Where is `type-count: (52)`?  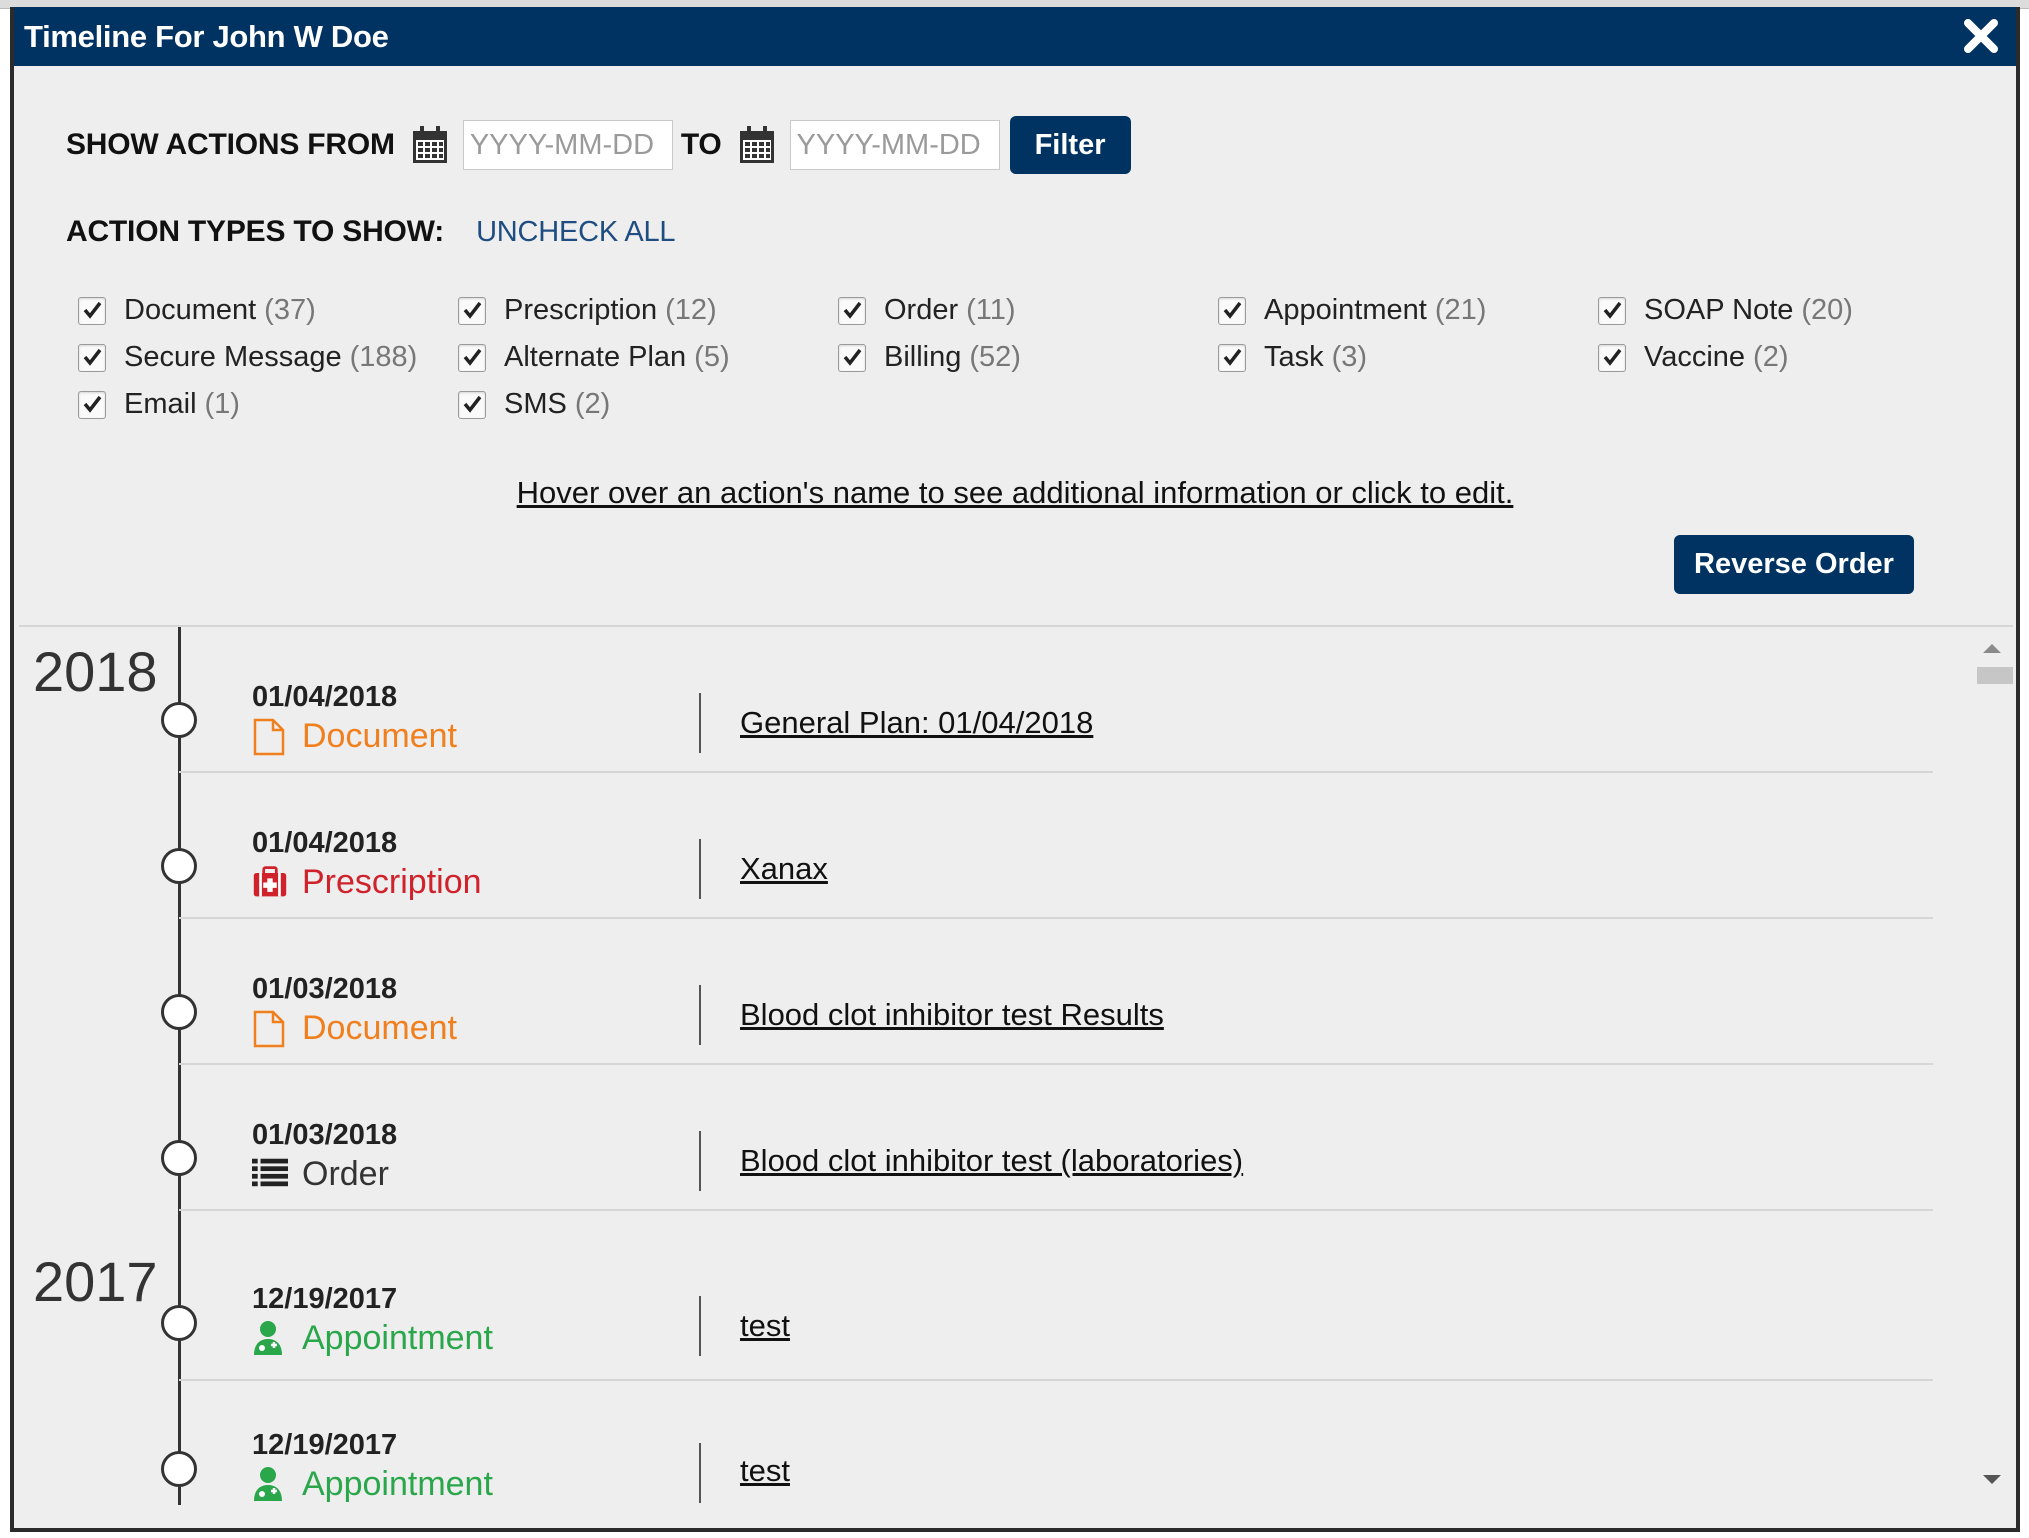
type-count: (52) is located at coordinates (995, 357).